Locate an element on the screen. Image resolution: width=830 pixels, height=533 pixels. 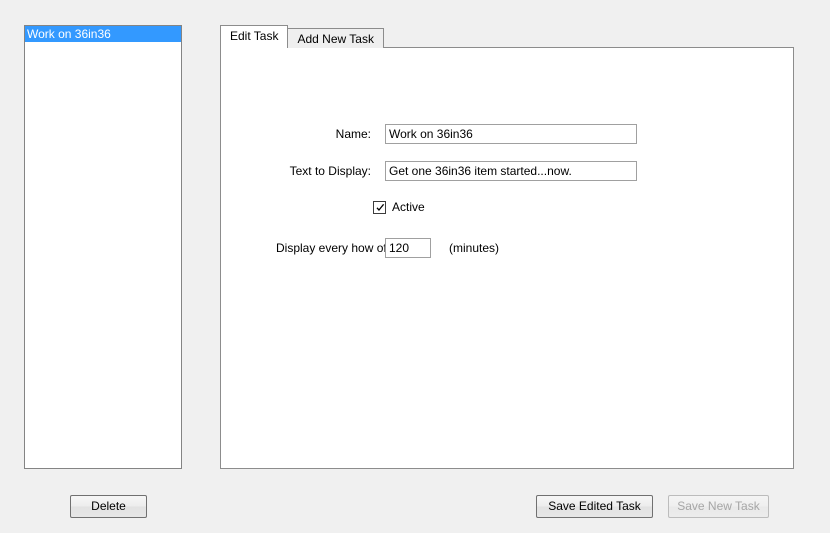
interval-row: Display every how often: (minutes) is located at coordinates (387, 248).